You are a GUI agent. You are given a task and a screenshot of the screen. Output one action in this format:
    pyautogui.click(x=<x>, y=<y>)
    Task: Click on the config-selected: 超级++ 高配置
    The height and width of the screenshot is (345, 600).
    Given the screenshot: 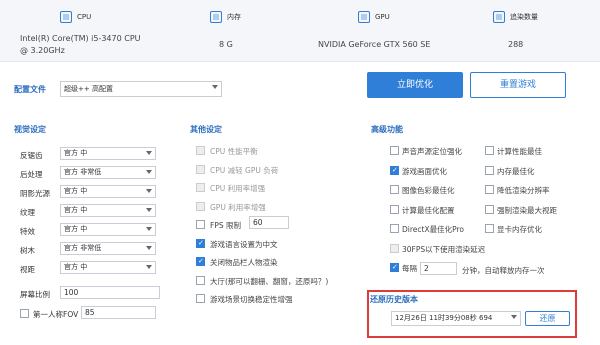 What is the action you would take?
    pyautogui.click(x=88, y=89)
    